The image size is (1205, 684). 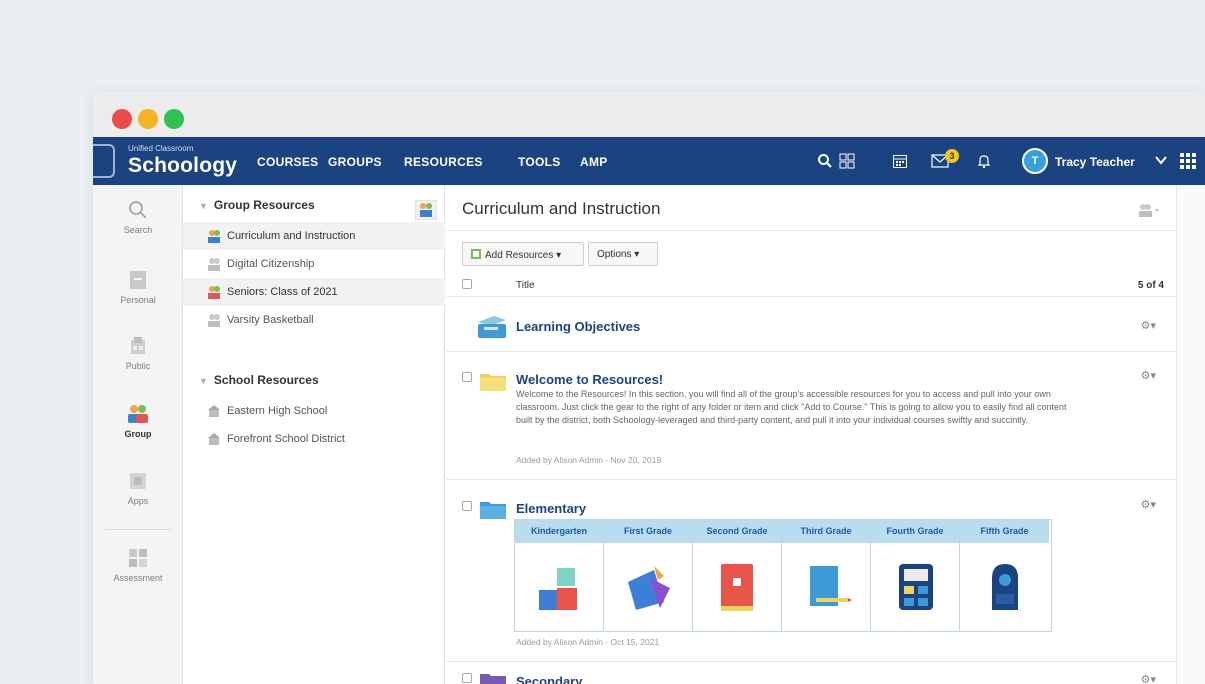 What do you see at coordinates (648, 531) in the screenshot?
I see `grade-header: First Grade` at bounding box center [648, 531].